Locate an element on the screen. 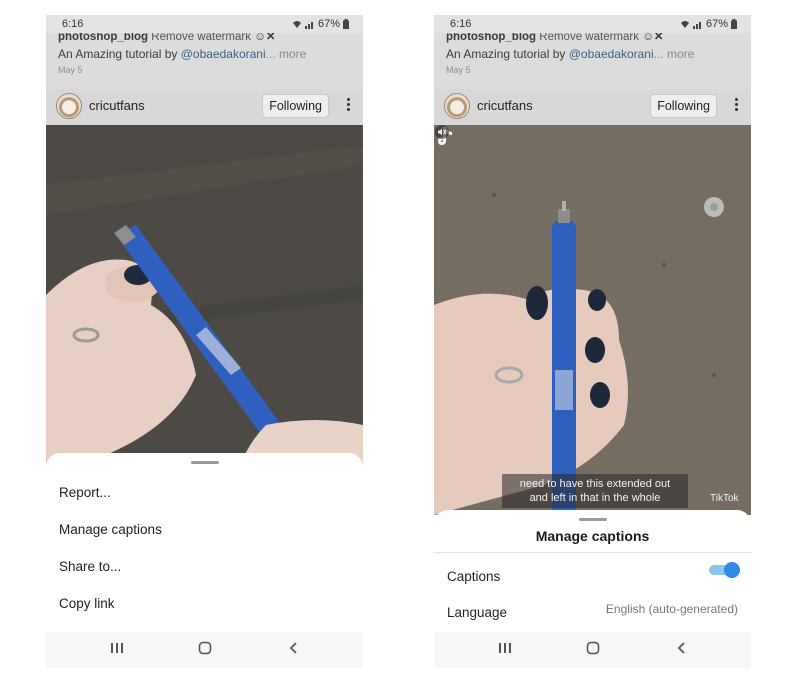 This screenshot has height=676, width=800. sheet-title: Manage captions is located at coordinates (592, 536).